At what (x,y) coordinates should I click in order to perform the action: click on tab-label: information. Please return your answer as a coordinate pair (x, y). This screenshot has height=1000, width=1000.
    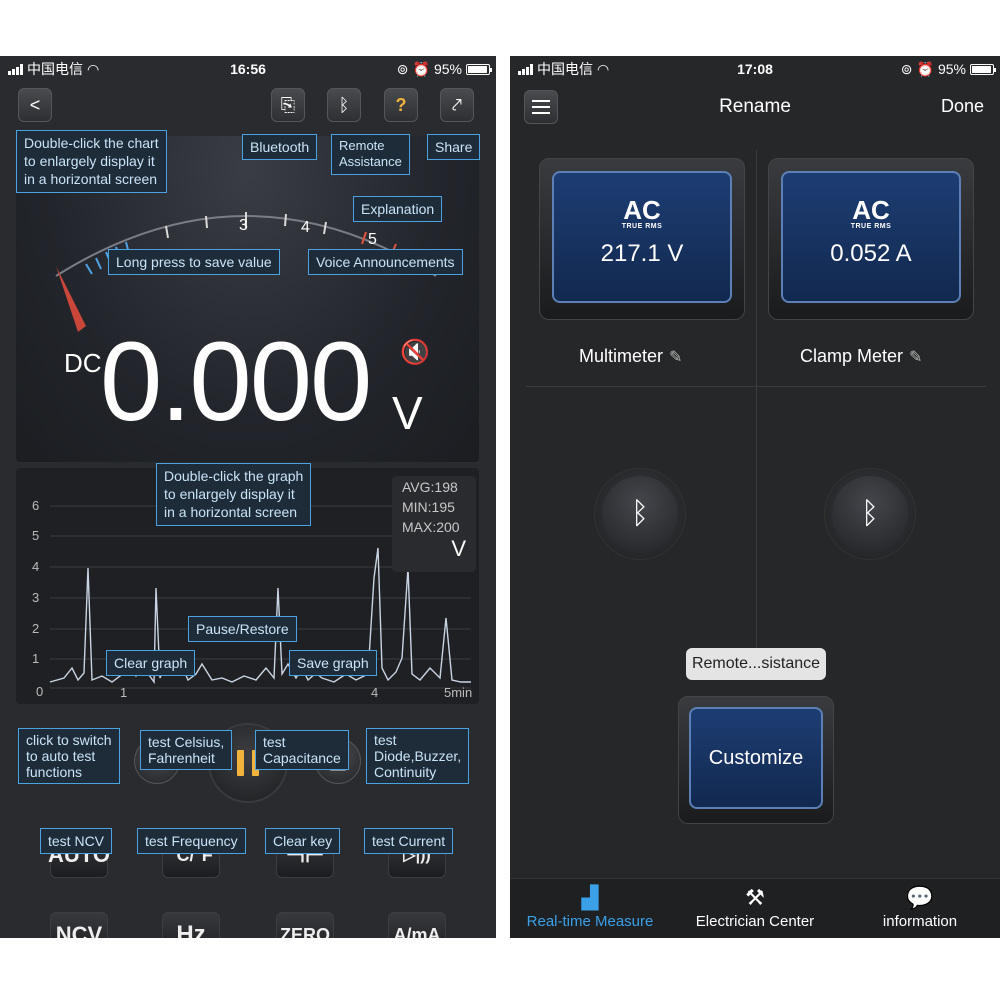
    Looking at the image, I should click on (920, 921).